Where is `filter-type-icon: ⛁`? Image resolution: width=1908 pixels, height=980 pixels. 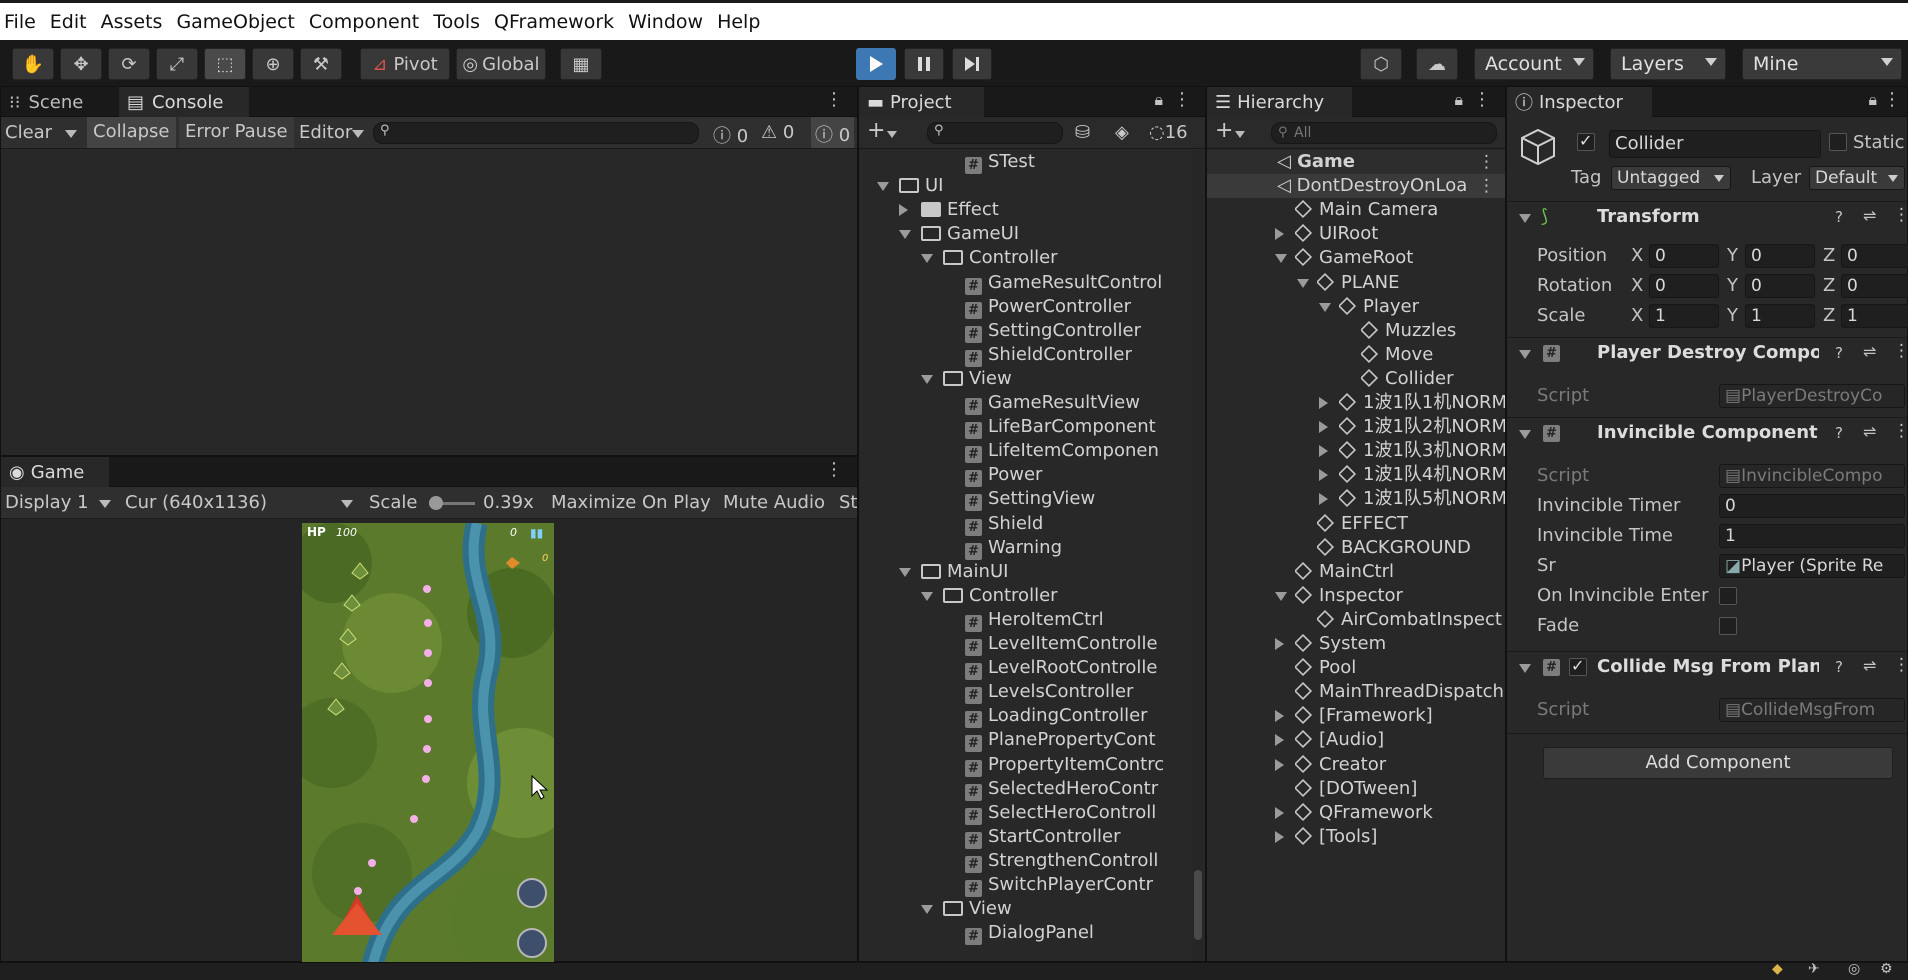
filter-type-icon: ⛁ is located at coordinates (1082, 132).